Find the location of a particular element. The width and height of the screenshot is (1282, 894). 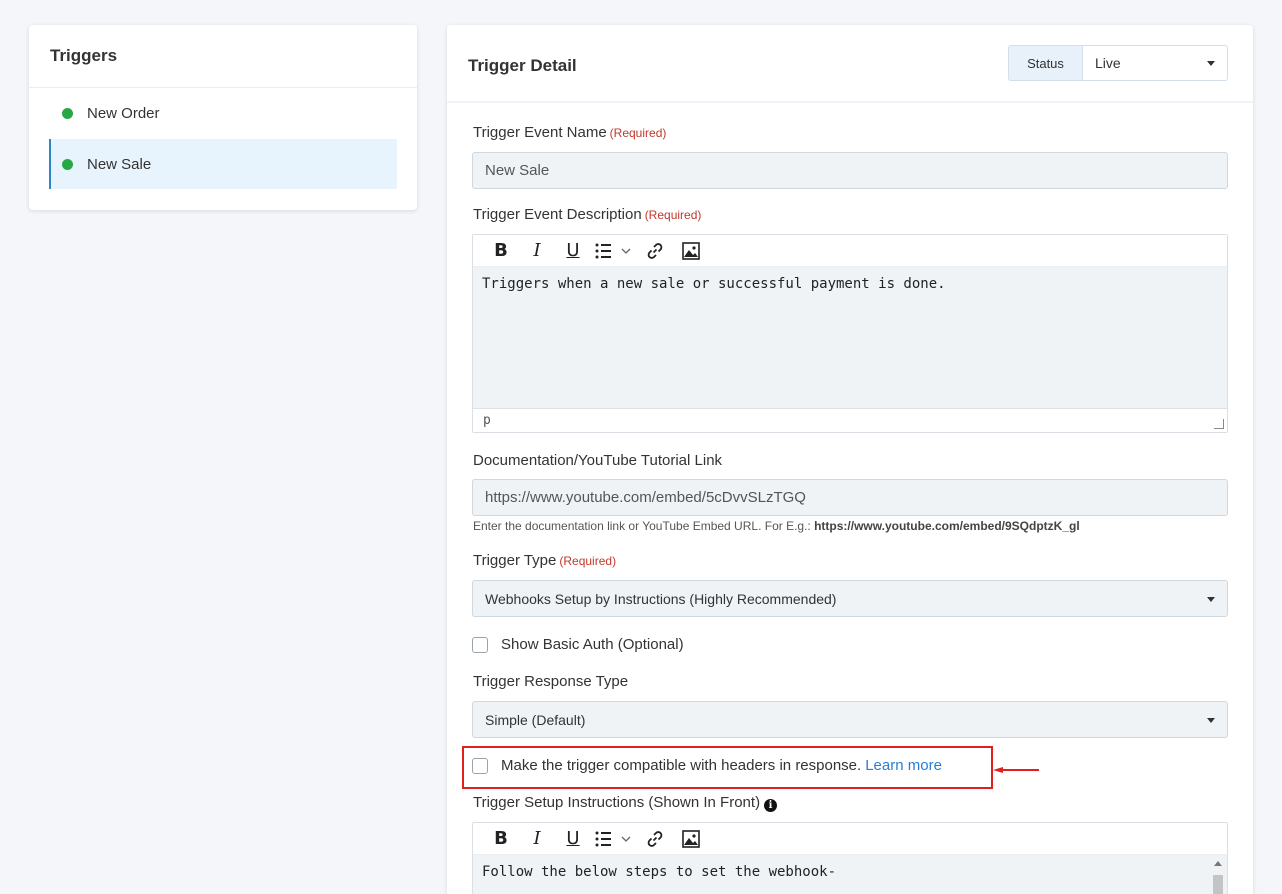

event-desc-label-text: Trigger Event Description is located at coordinates (557, 214).